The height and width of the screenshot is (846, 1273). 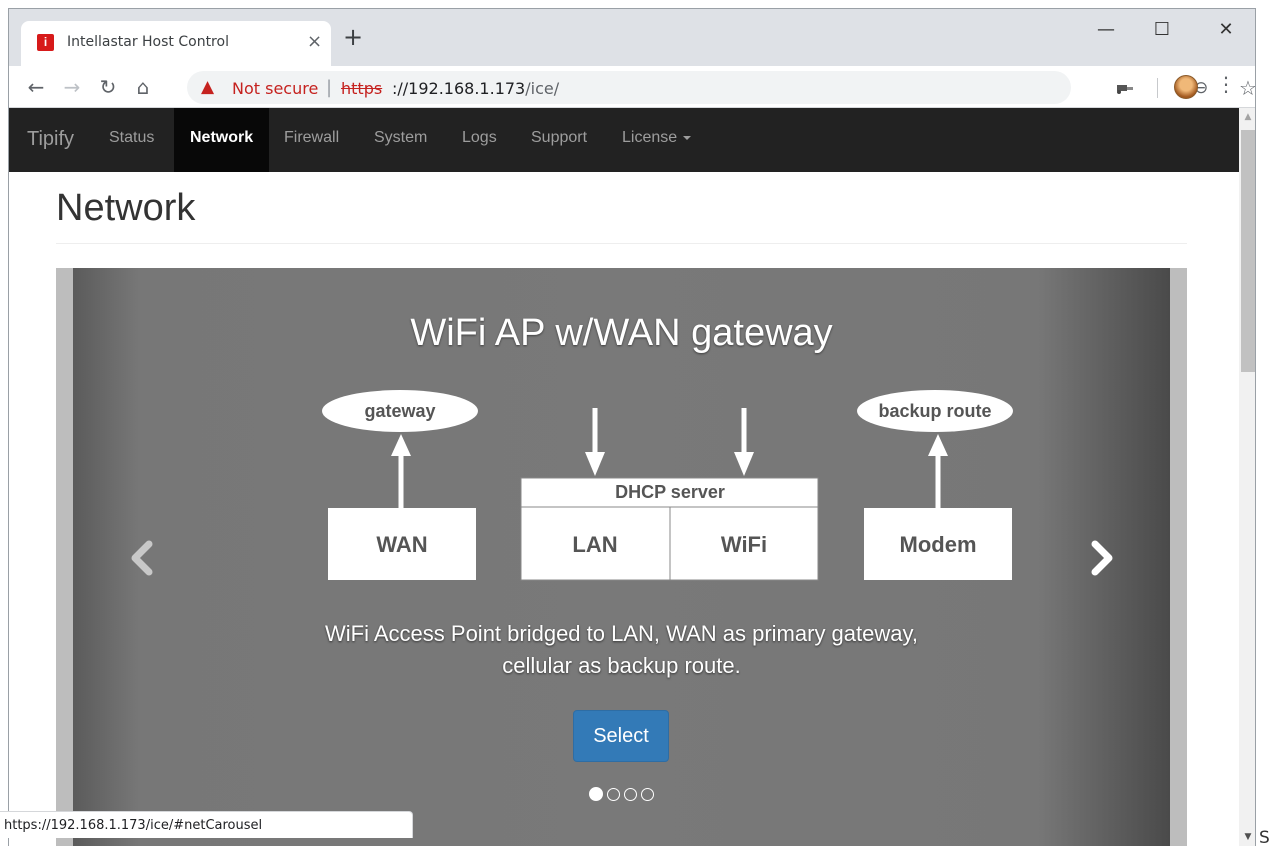 I want to click on tab-close-icon: ×, so click(x=314, y=41).